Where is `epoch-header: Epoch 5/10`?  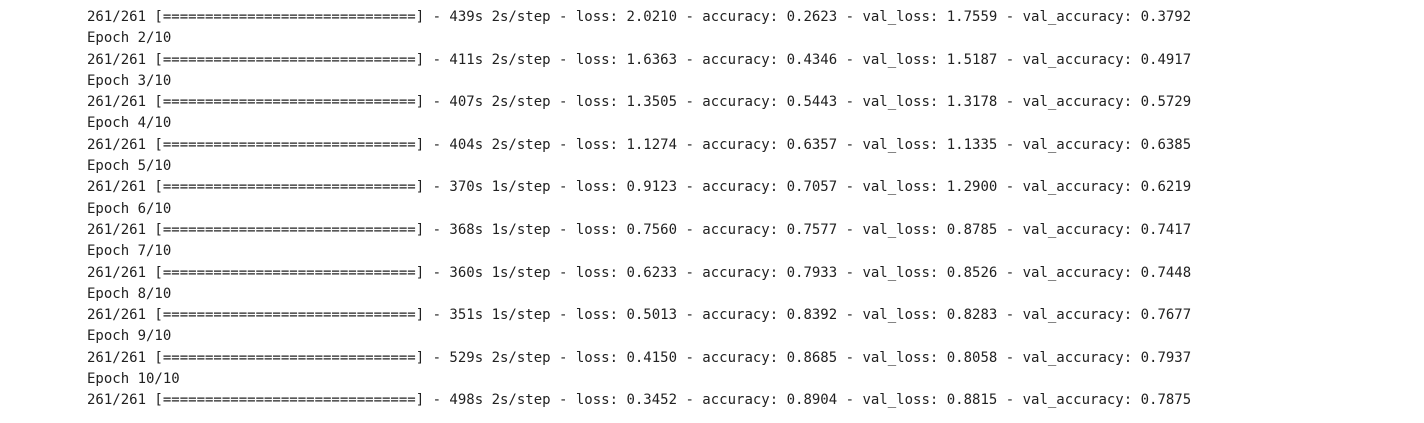 epoch-header: Epoch 5/10 is located at coordinates (129, 166).